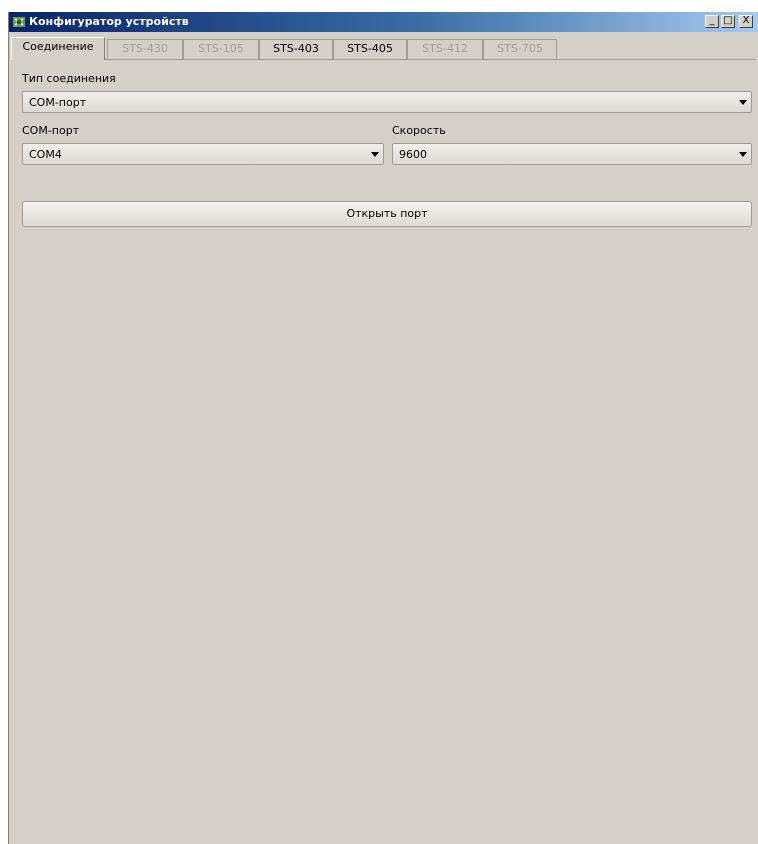 This screenshot has width=758, height=844. What do you see at coordinates (19, 22) in the screenshot?
I see `device-configurator-icon` at bounding box center [19, 22].